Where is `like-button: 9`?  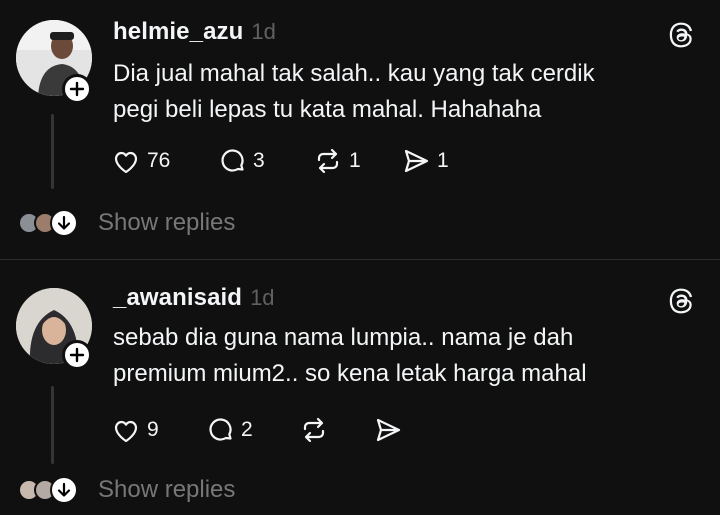 like-button: 9 is located at coordinates (157, 430).